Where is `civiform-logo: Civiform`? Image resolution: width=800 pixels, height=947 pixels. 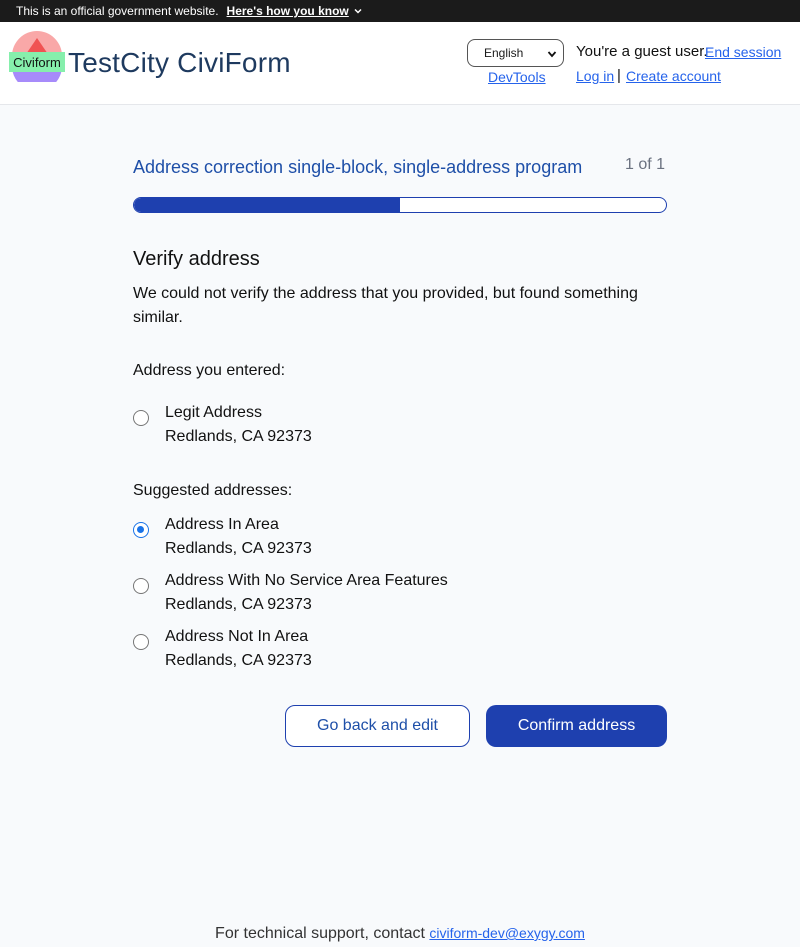 civiform-logo: Civiform is located at coordinates (37, 56).